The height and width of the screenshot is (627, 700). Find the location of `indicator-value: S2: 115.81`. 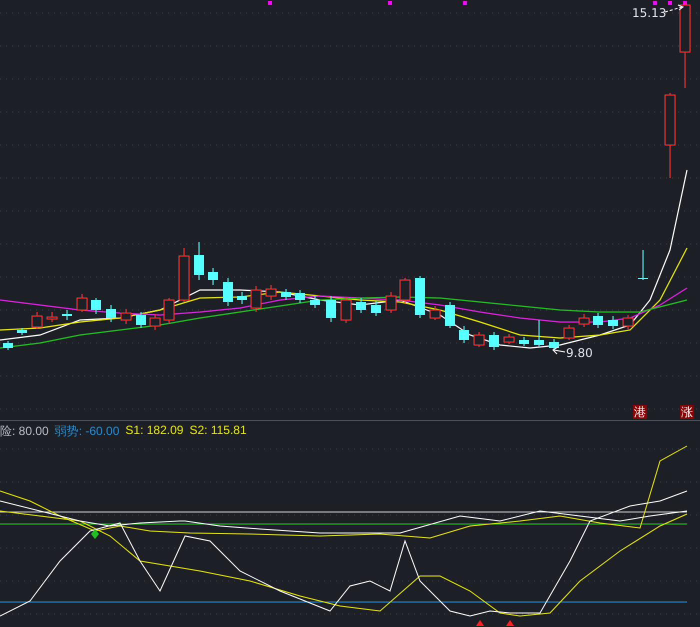

indicator-value: S2: 115.81 is located at coordinates (218, 431).